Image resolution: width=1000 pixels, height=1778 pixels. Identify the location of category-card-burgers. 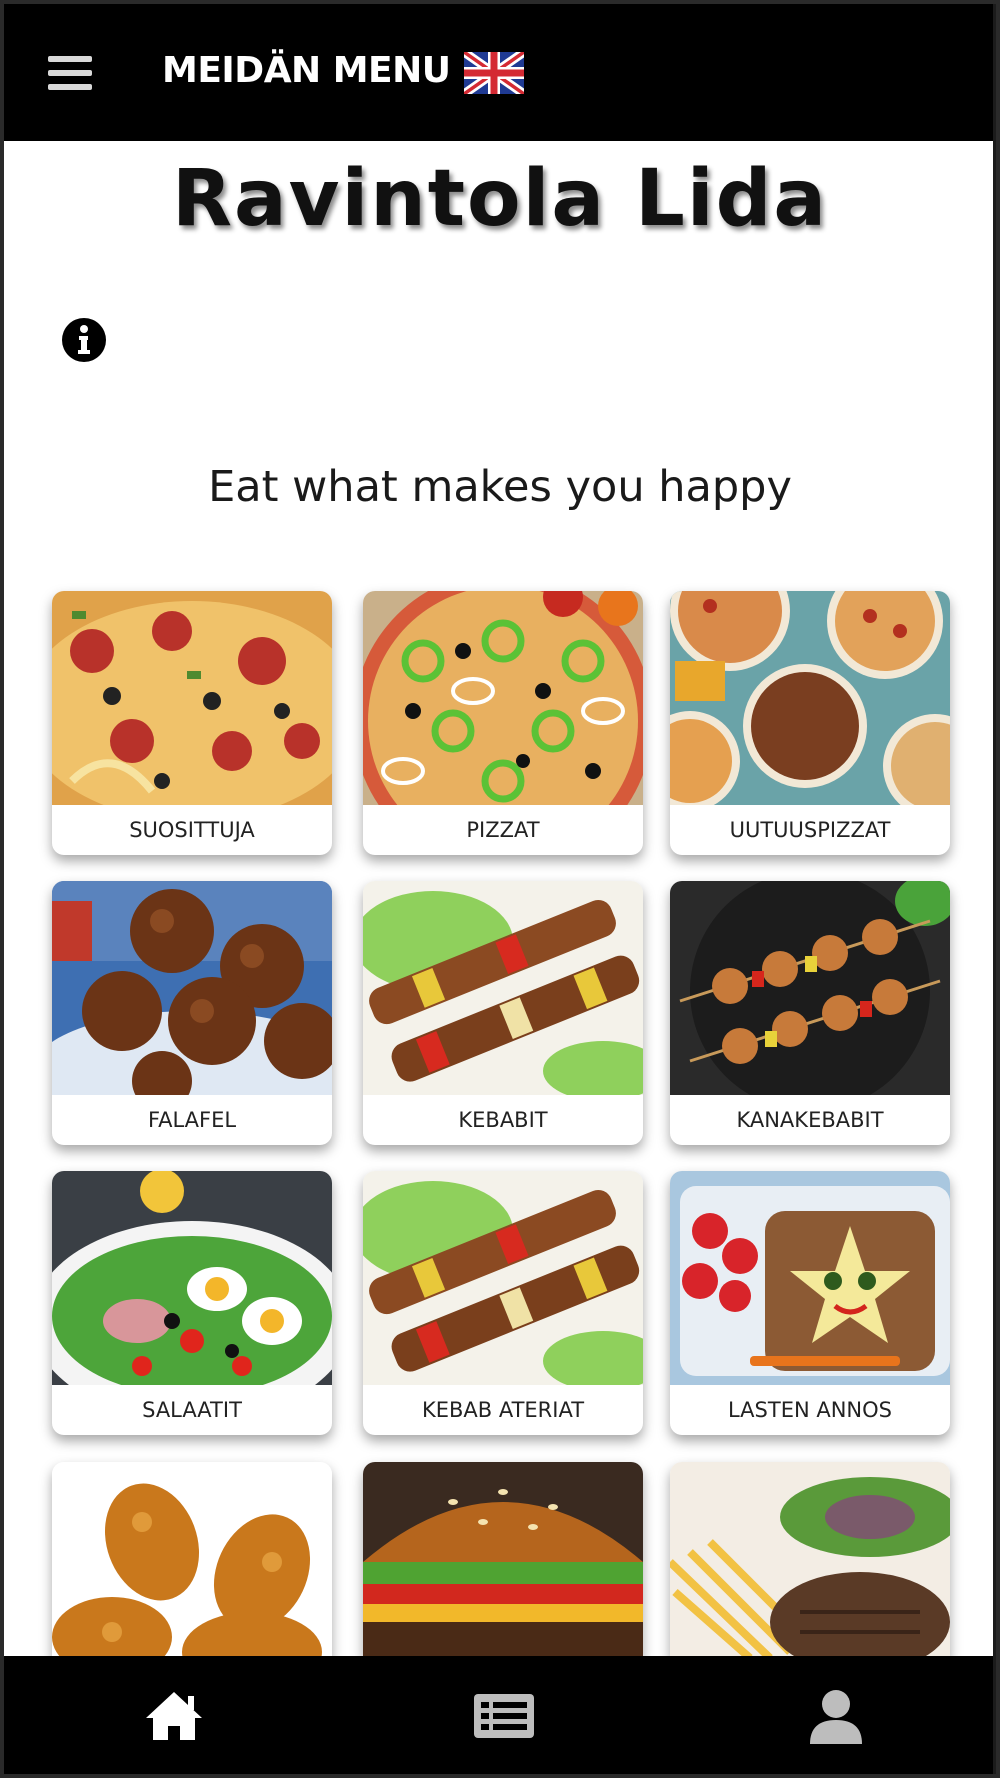
(503, 1560).